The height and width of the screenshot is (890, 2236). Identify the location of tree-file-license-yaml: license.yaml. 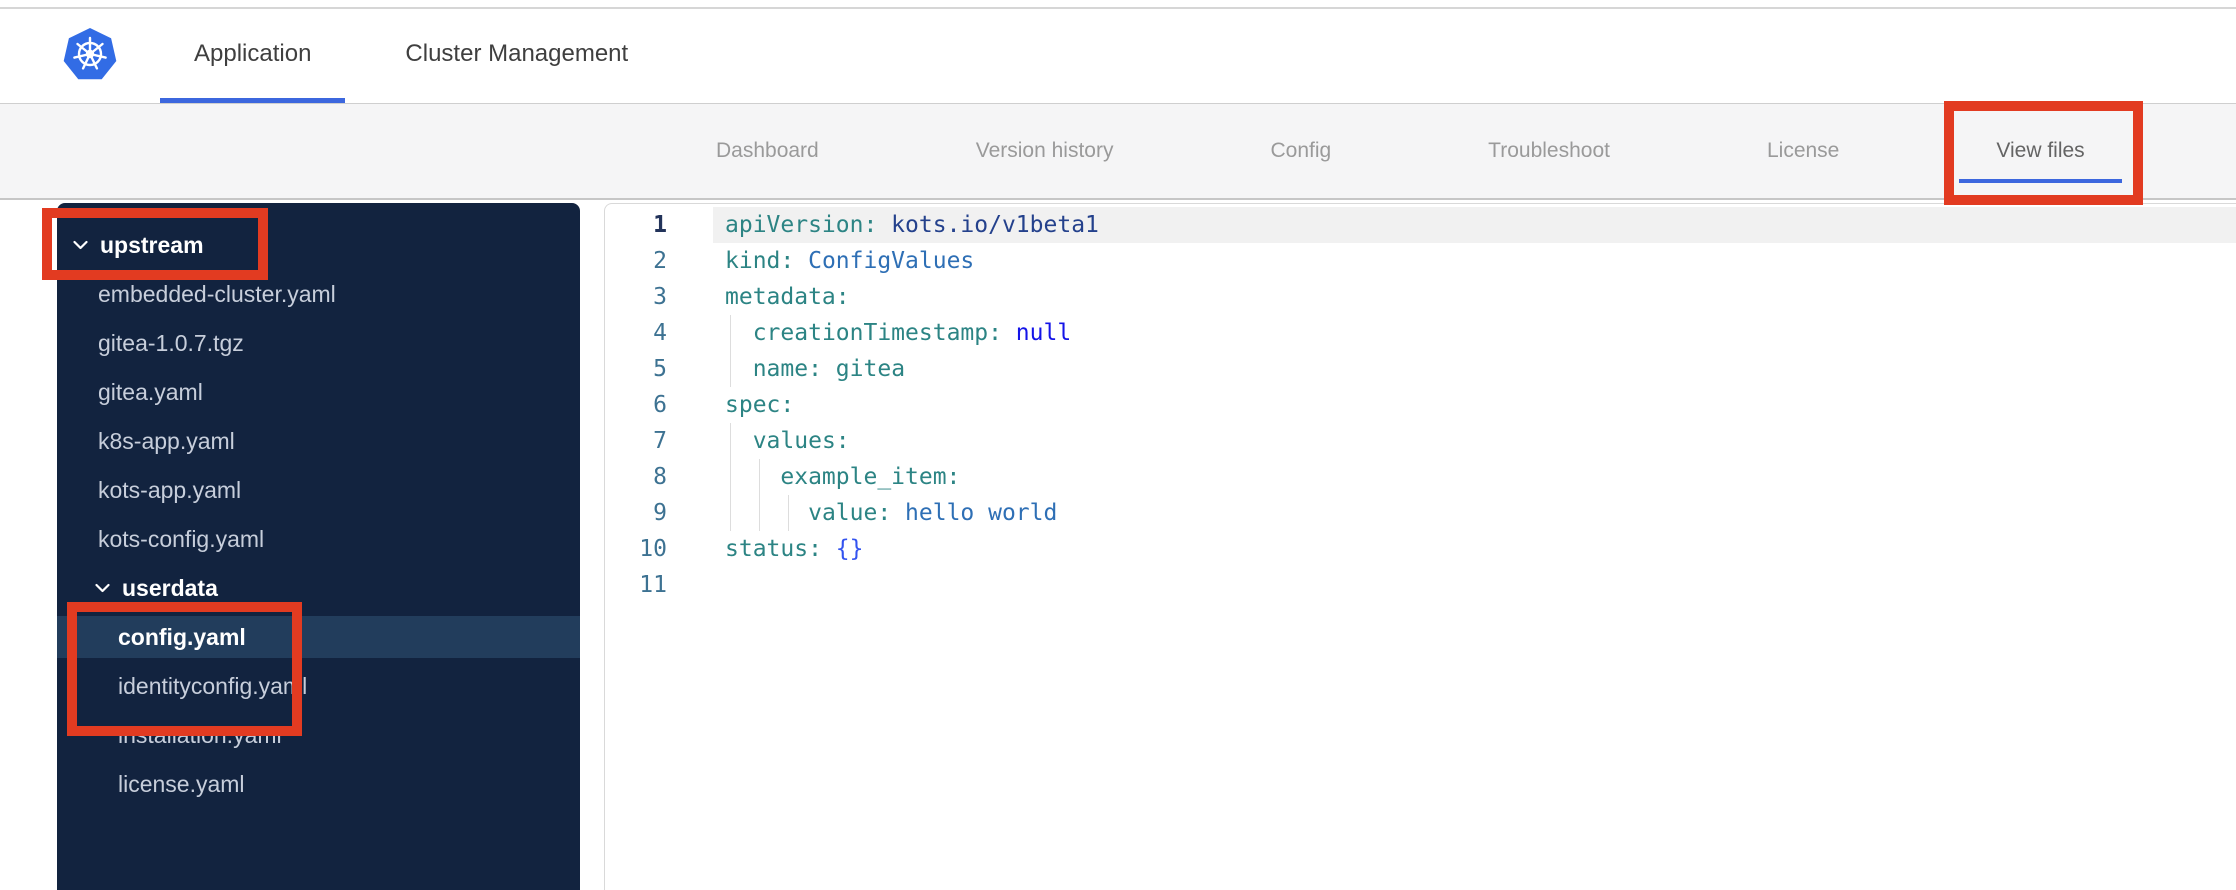
(318, 784).